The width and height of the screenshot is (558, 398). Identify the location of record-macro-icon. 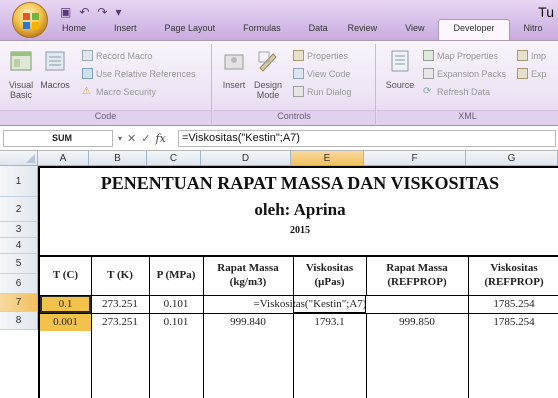
(87, 55).